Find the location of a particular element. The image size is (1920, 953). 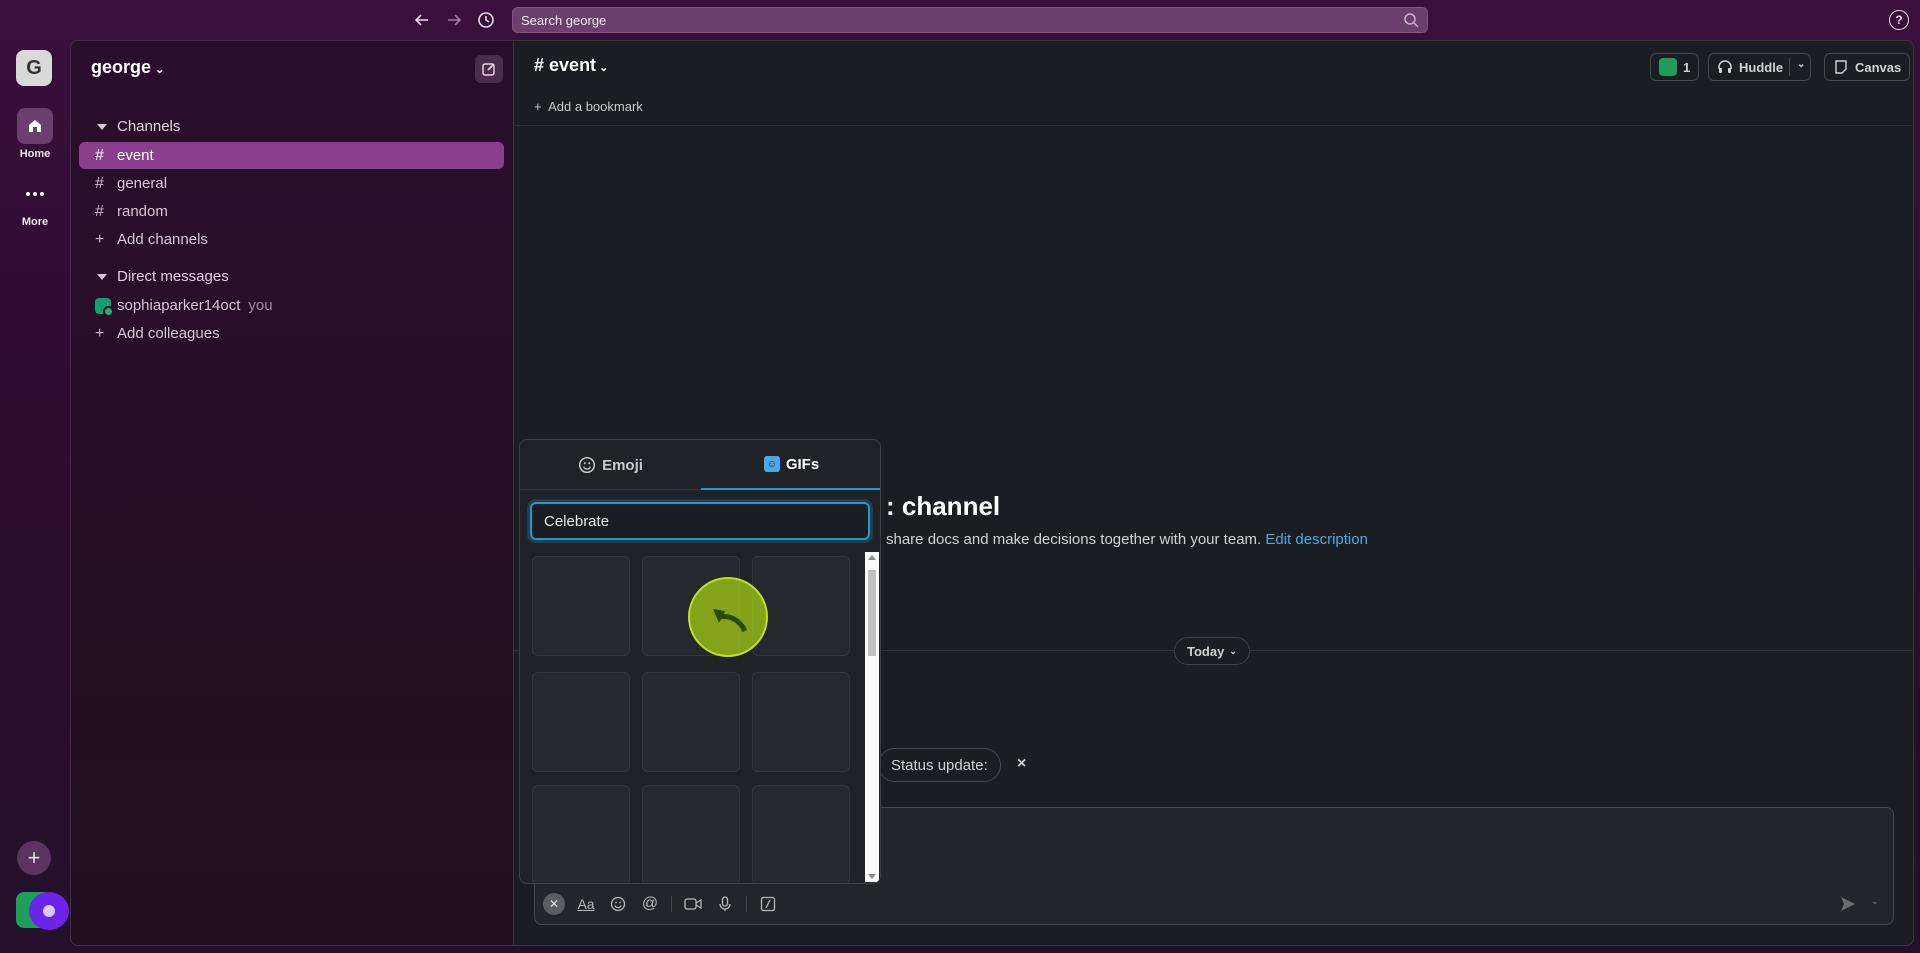

close-icon: ✕ is located at coordinates (554, 904).